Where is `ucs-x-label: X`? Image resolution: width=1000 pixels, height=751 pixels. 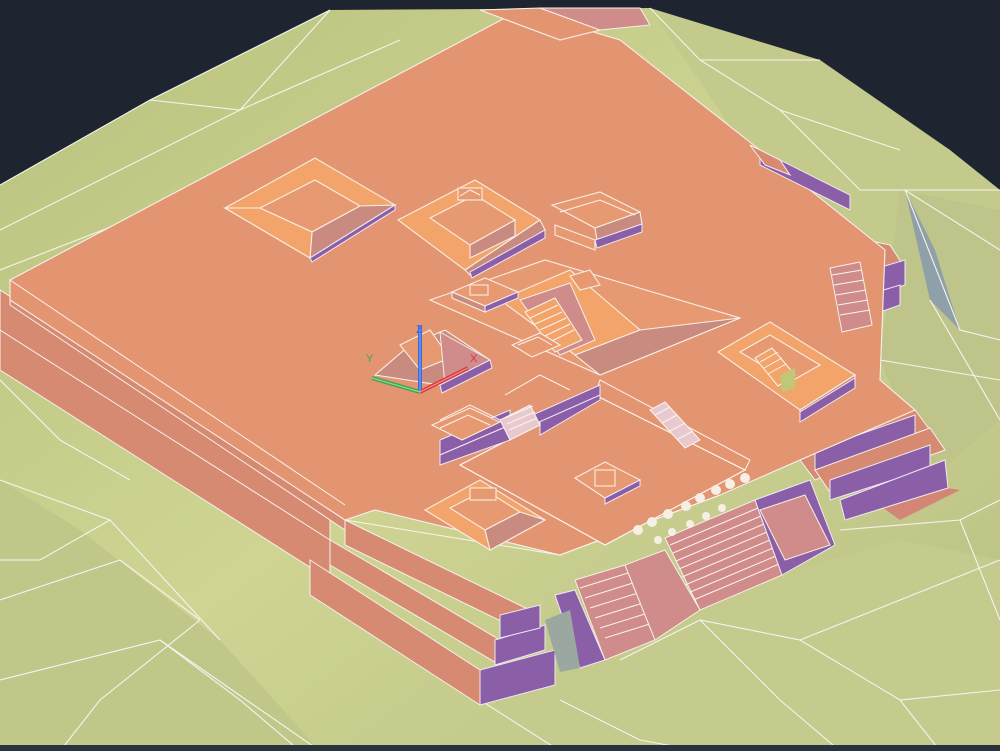 ucs-x-label: X is located at coordinates (474, 359).